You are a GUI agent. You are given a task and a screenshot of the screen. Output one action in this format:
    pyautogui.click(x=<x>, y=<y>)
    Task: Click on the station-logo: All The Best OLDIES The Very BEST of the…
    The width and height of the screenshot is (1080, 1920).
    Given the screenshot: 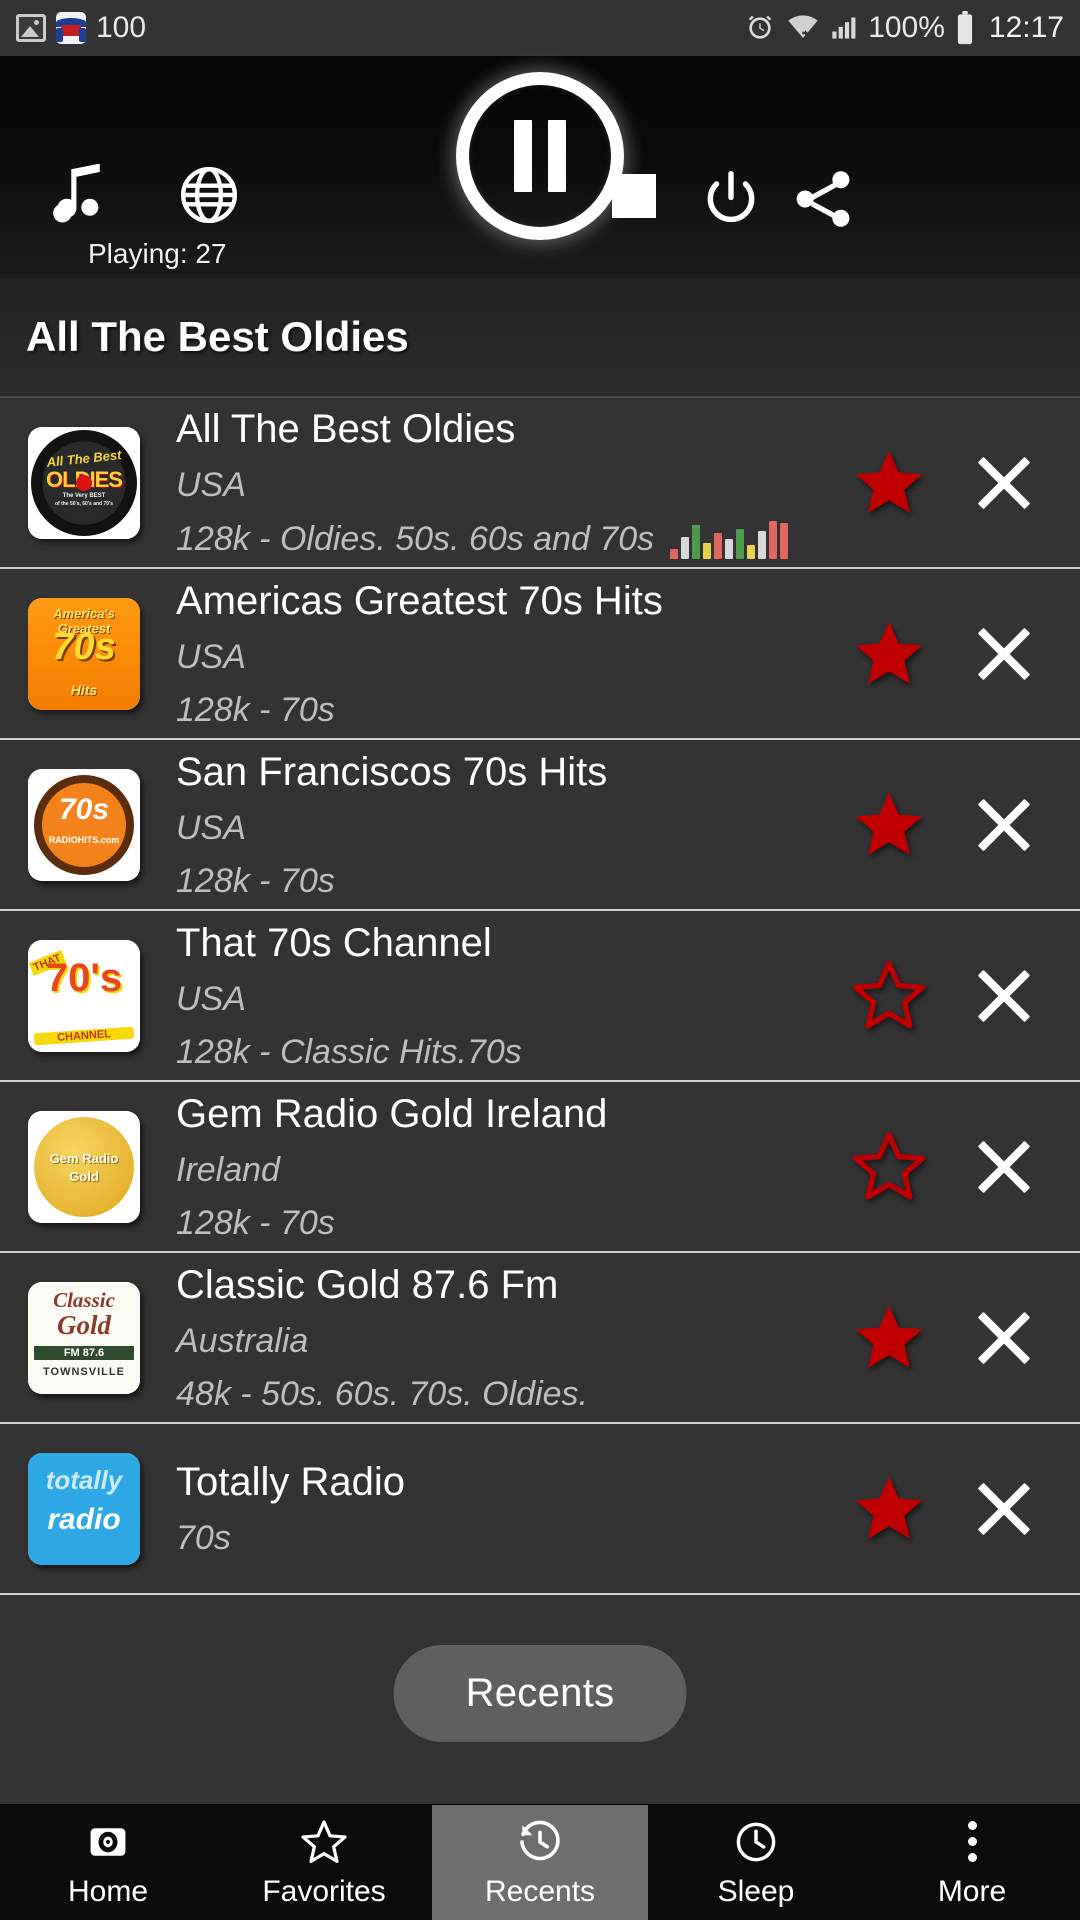 What is the action you would take?
    pyautogui.click(x=84, y=482)
    